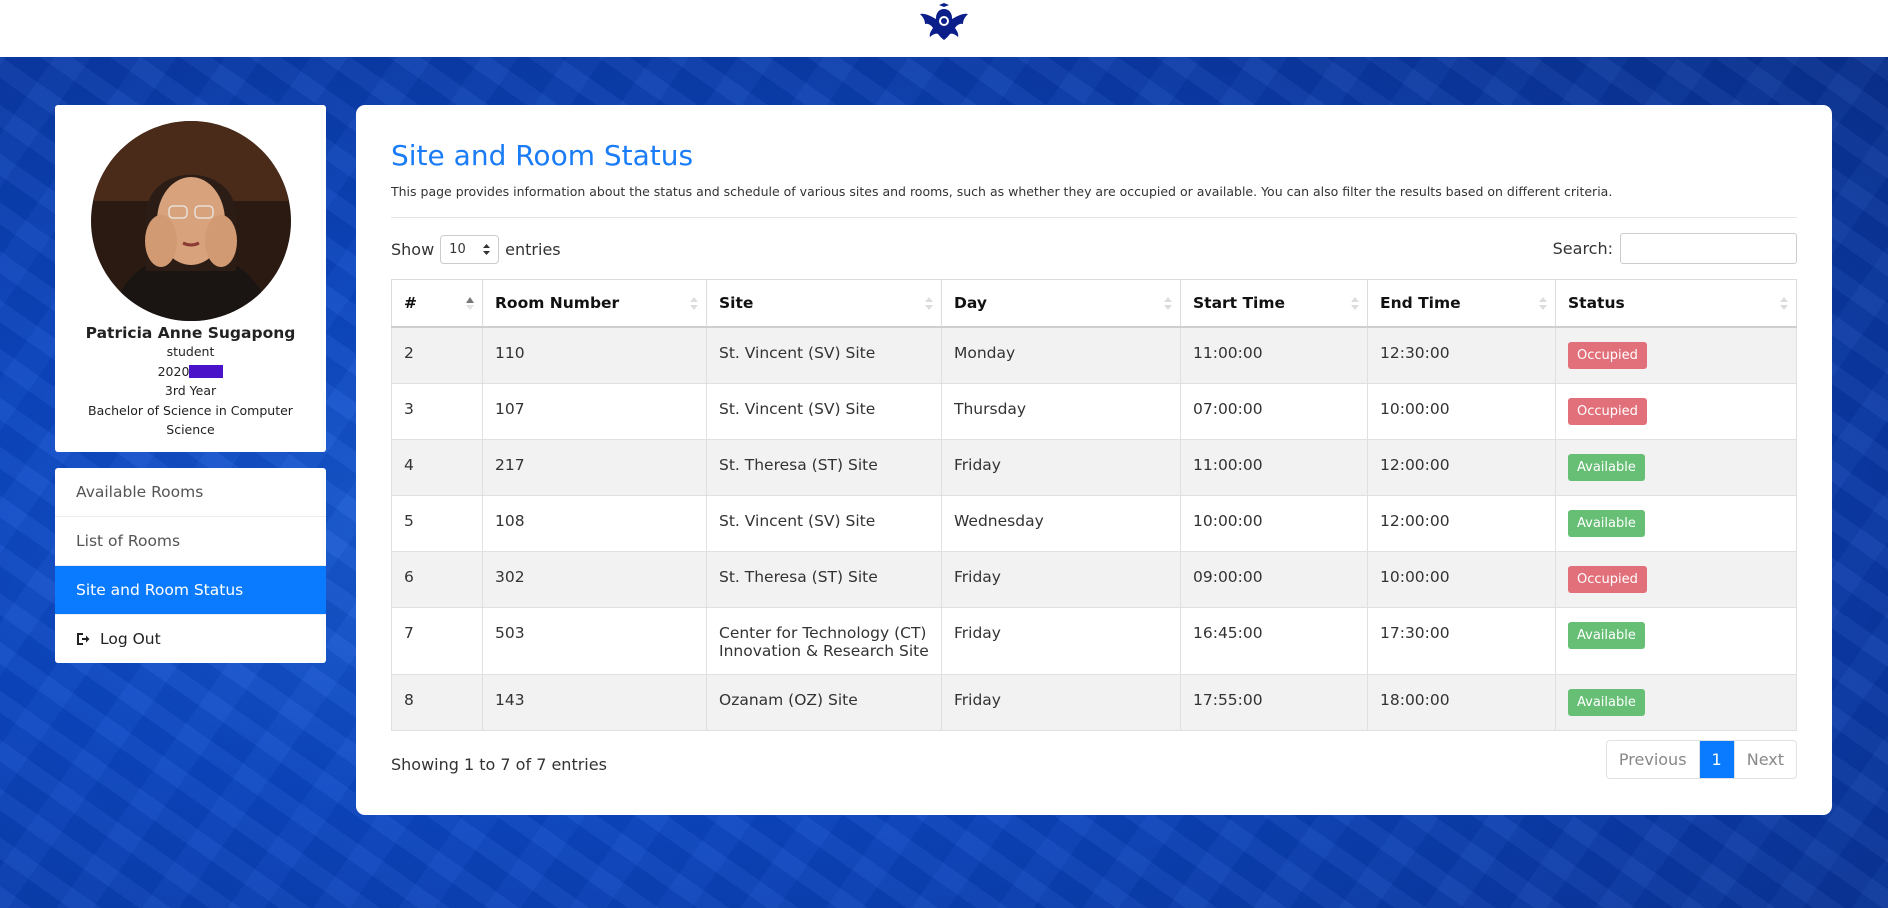 The width and height of the screenshot is (1888, 908). What do you see at coordinates (437, 411) in the screenshot?
I see `cell-number: 3` at bounding box center [437, 411].